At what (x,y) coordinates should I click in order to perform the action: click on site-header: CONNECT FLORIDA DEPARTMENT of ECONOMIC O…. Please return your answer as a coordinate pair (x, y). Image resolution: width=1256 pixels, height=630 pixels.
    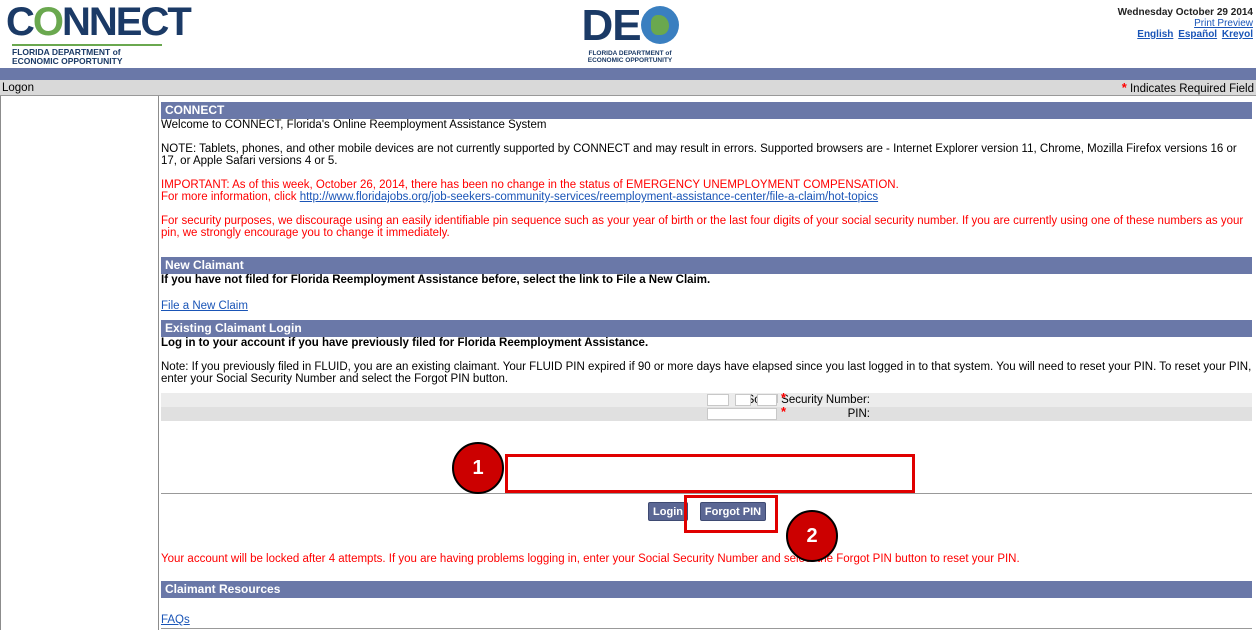
    Looking at the image, I should click on (628, 34).